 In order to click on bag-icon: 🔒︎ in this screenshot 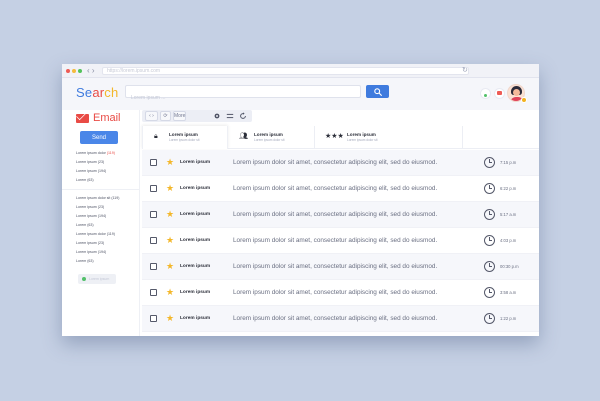, I will do `click(156, 136)`.